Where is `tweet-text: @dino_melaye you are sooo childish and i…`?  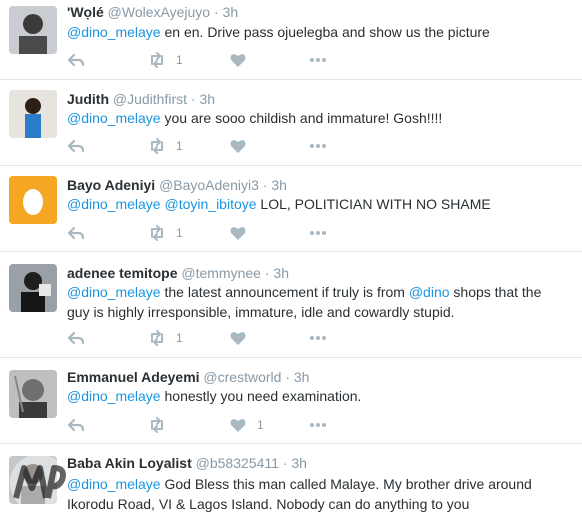
tweet-text: @dino_melaye you are sooo childish and i… is located at coordinates (315, 118).